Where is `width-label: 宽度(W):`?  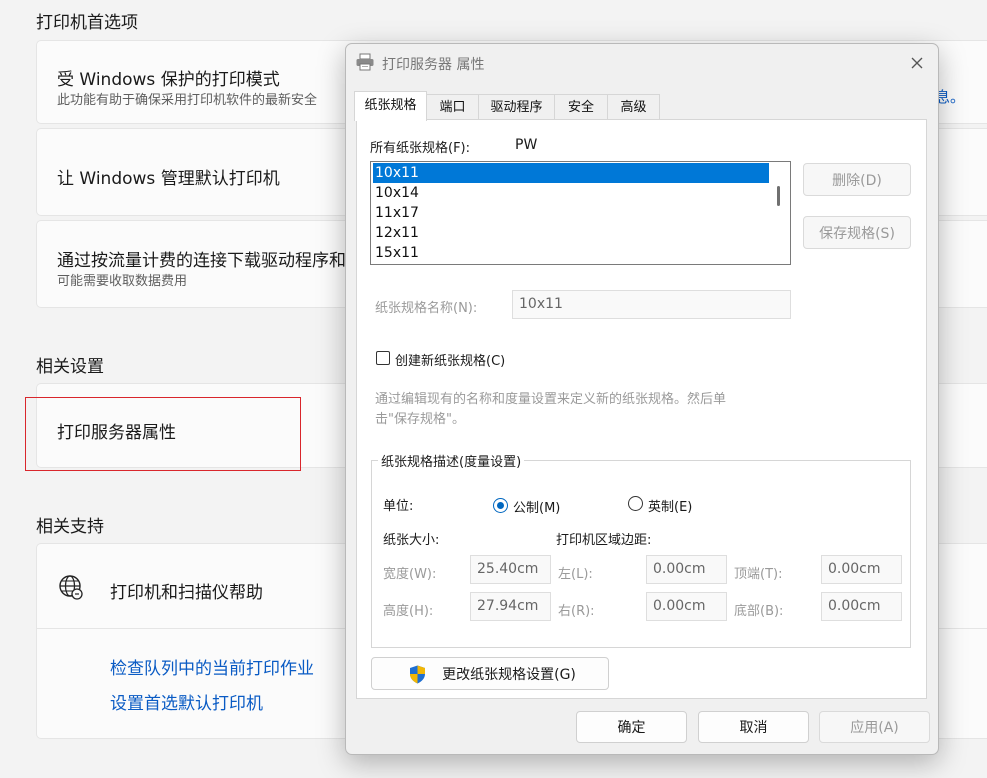
width-label: 宽度(W): is located at coordinates (410, 574).